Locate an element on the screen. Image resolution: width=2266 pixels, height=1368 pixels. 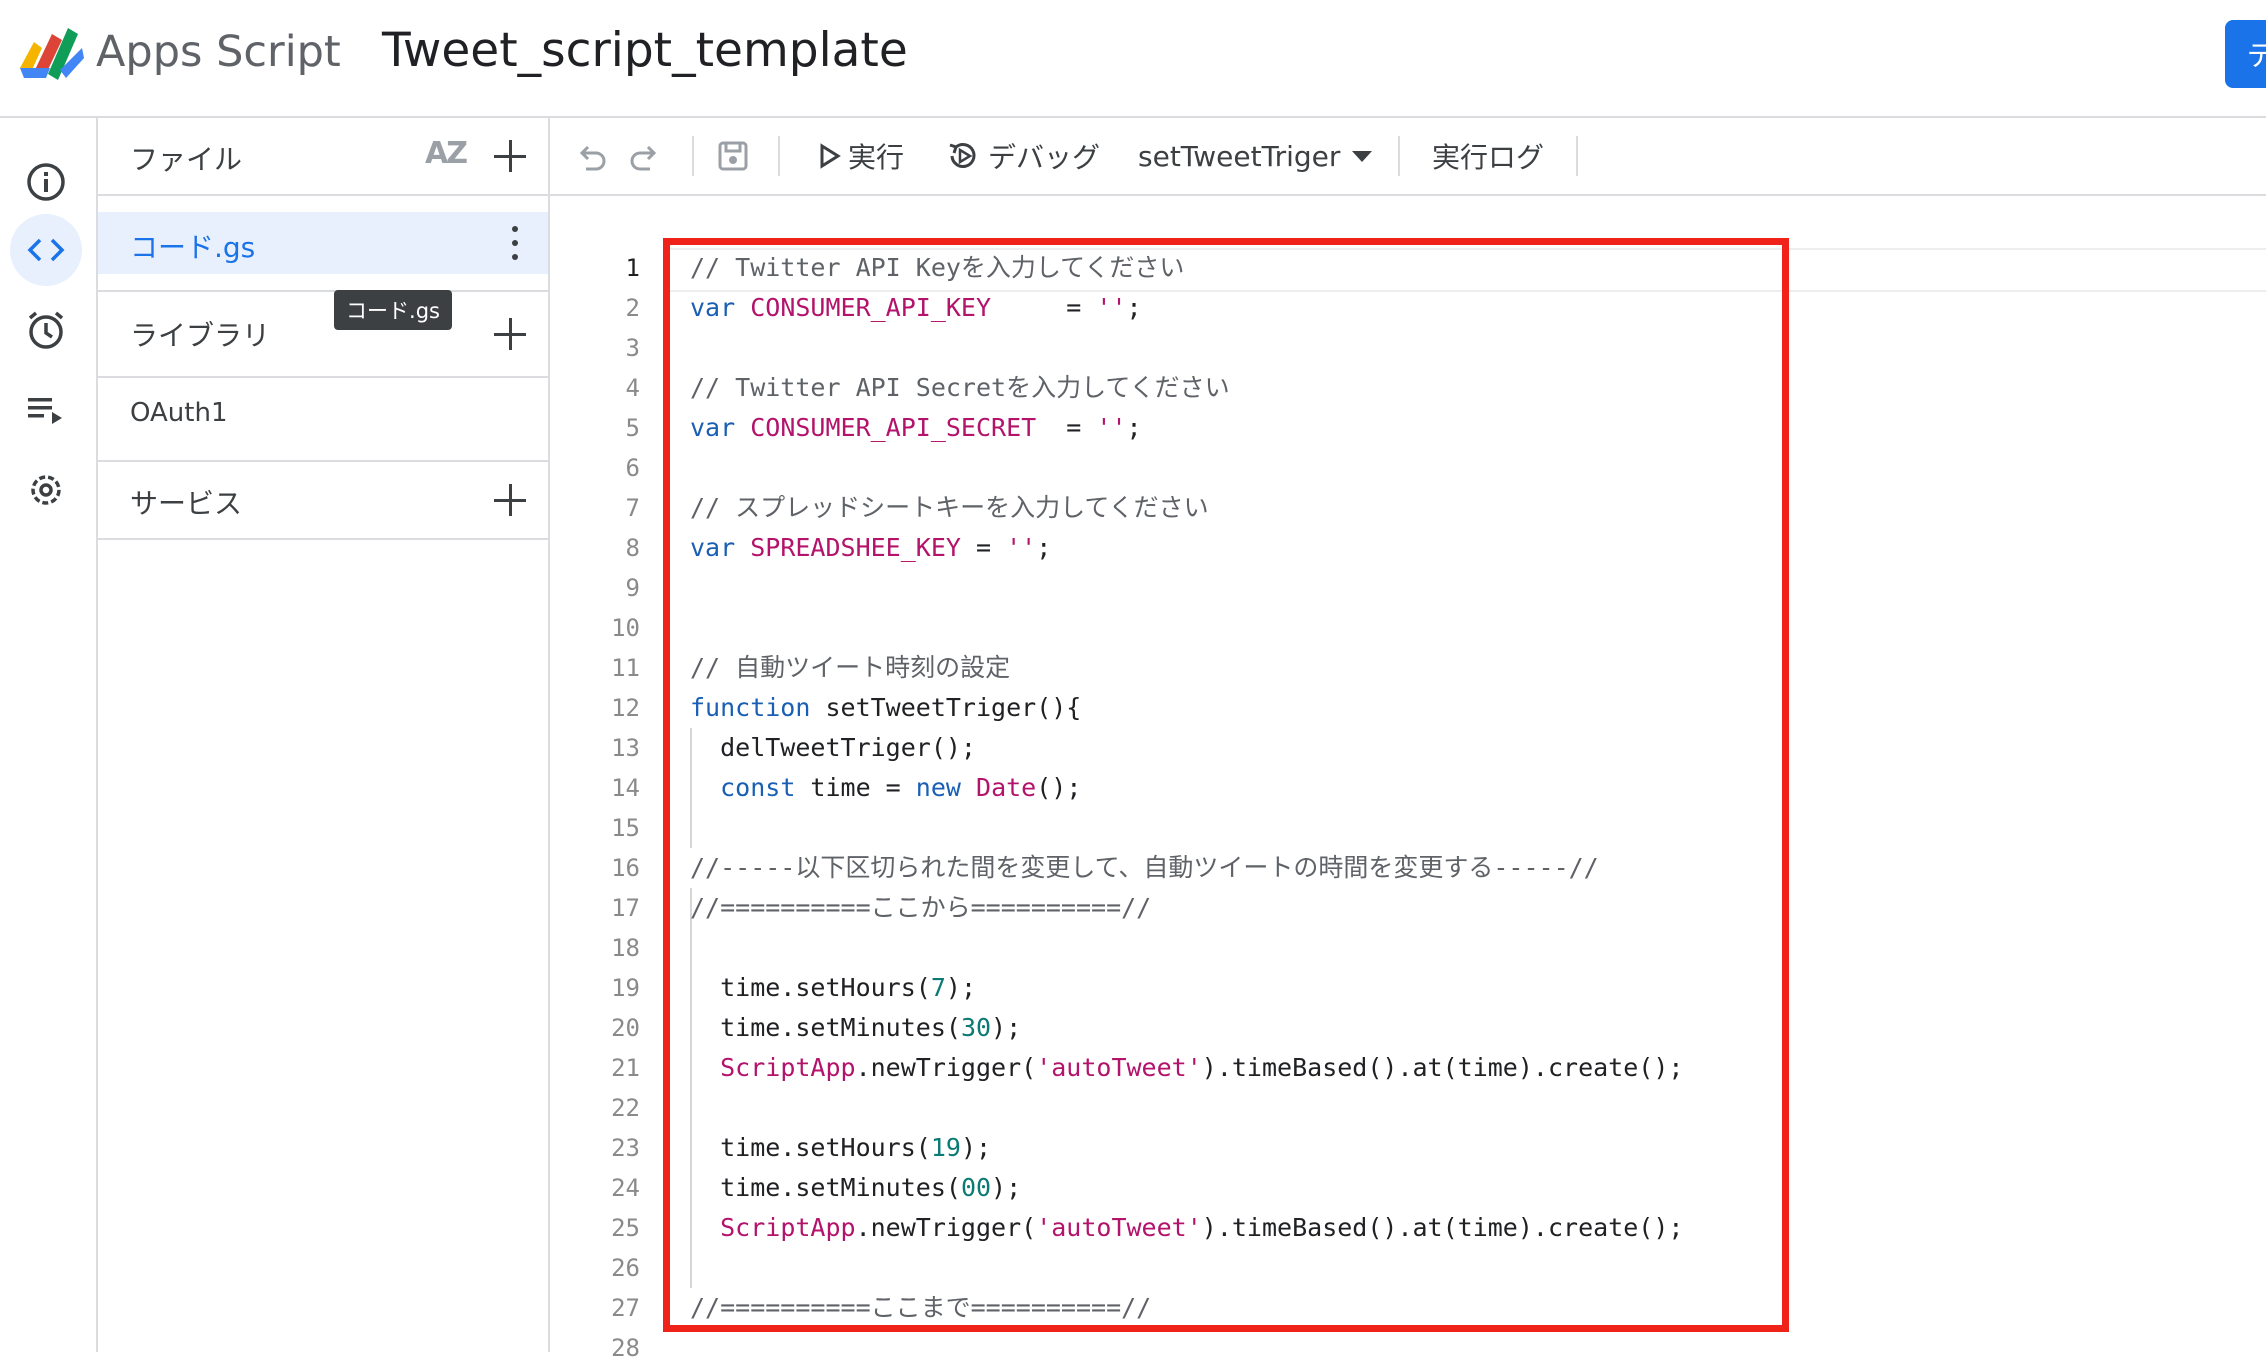
project-title: Tweet_script_template is located at coordinates (645, 51).